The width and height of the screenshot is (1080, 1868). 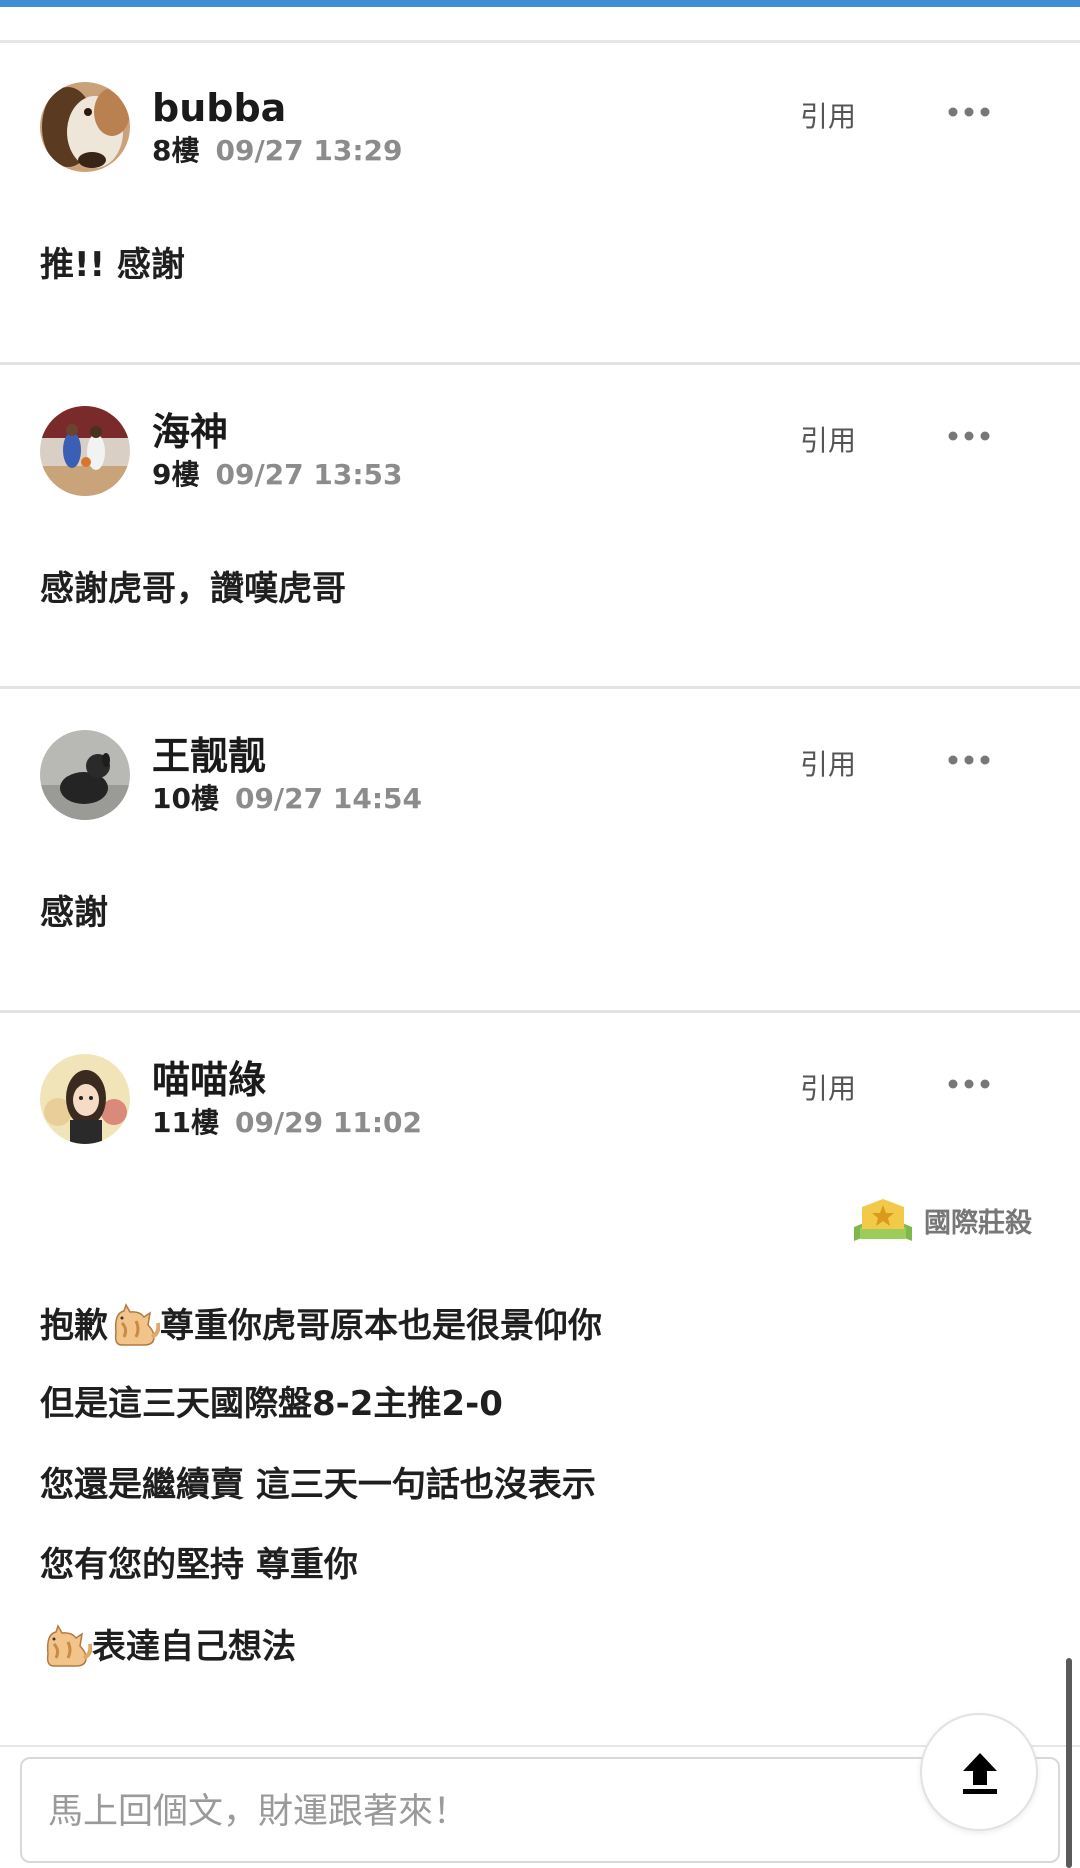 I want to click on line-text: 抱歉, so click(x=74, y=1326).